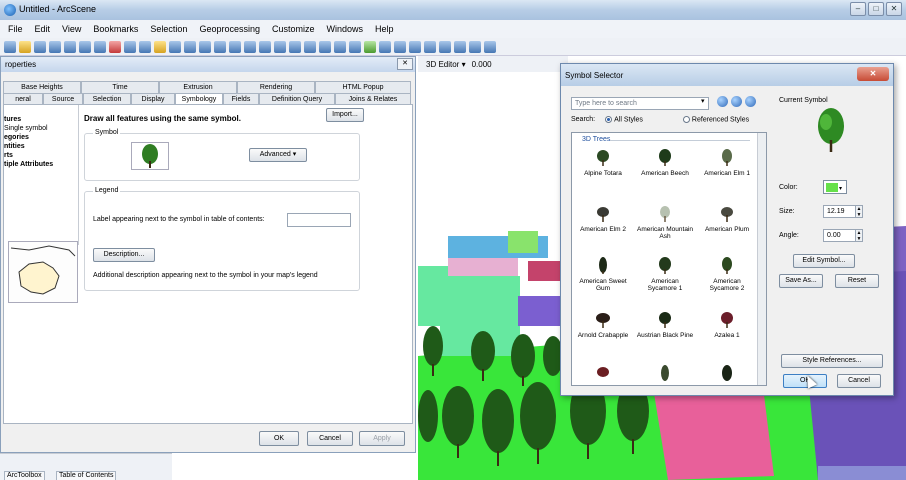  I want to click on zoom-in-icon, so click(325, 46).